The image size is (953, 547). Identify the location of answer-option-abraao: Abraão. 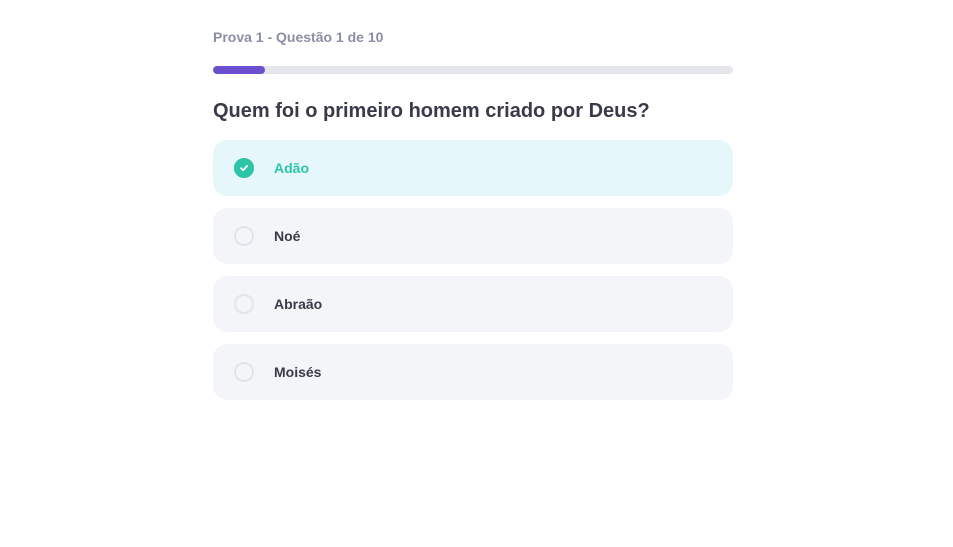
(473, 304).